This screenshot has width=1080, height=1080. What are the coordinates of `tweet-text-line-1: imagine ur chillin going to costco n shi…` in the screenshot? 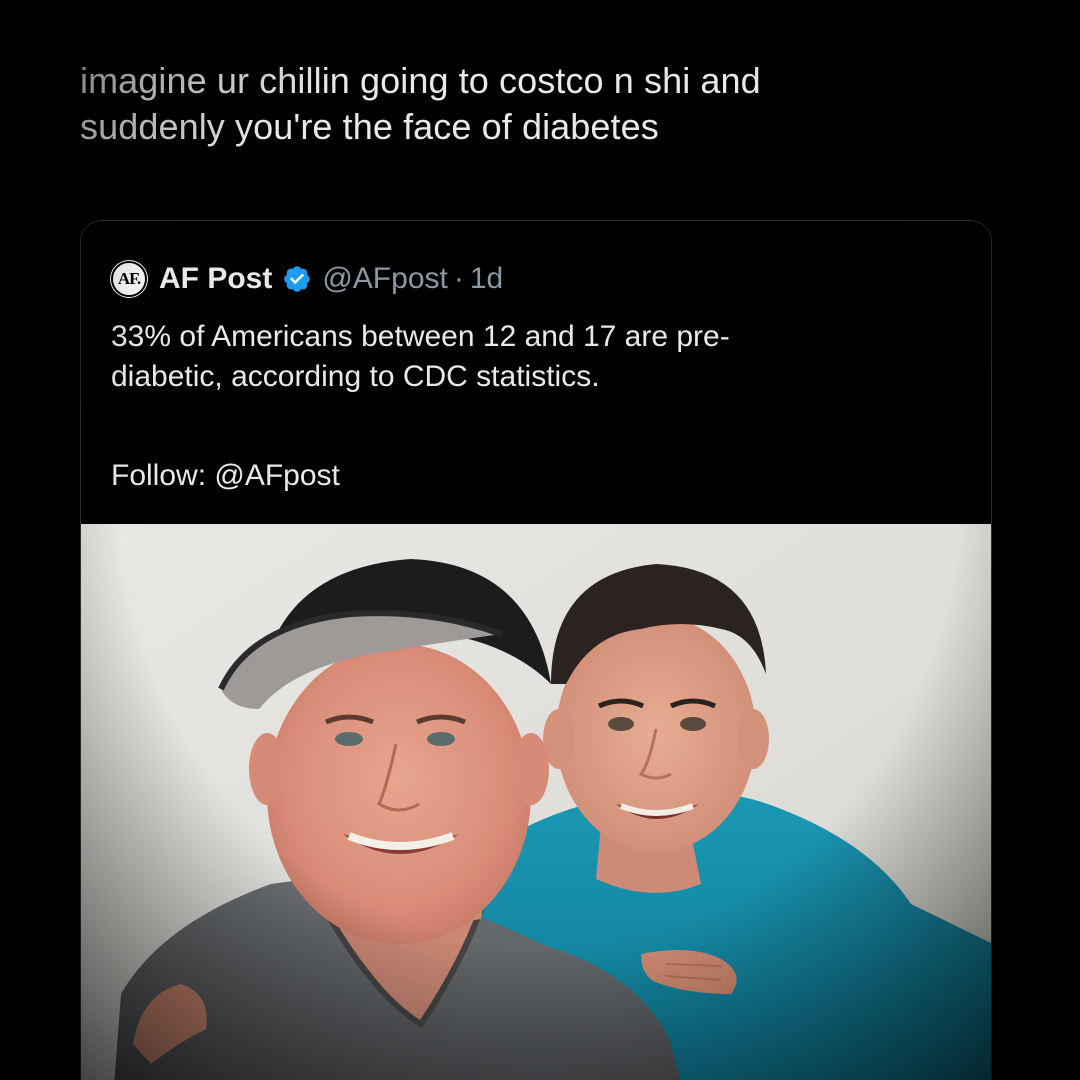 It's located at (420, 80).